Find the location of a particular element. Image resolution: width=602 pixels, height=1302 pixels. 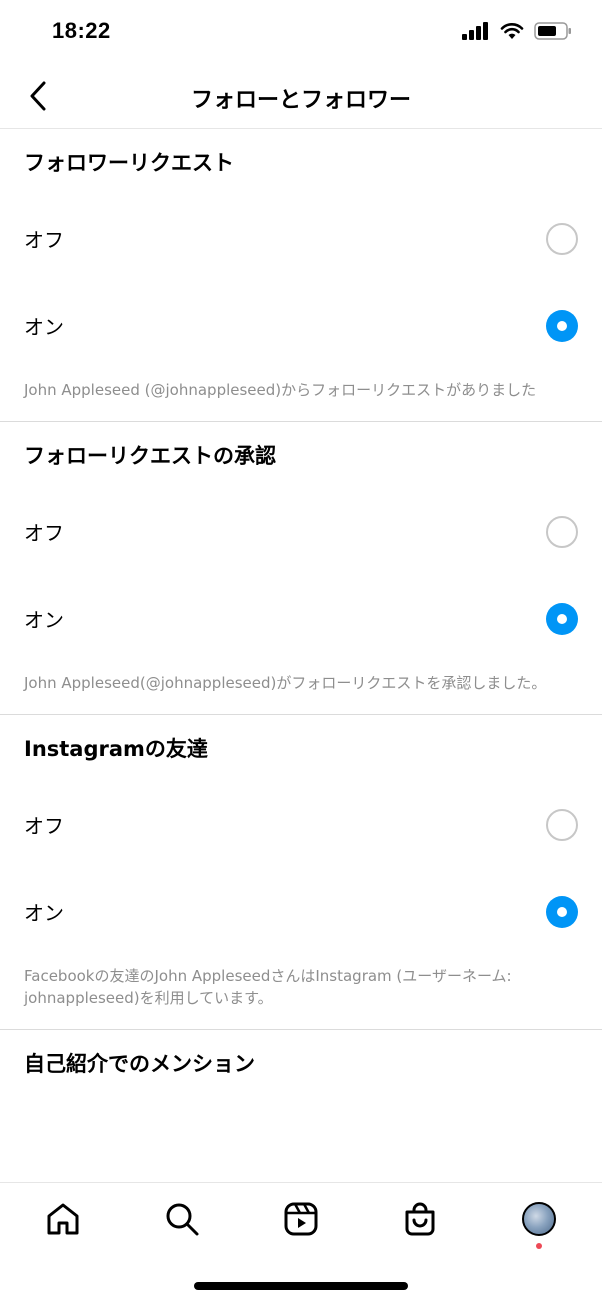

section-bio-mentions: 自己紹介でのメンション is located at coordinates (301, 1063).